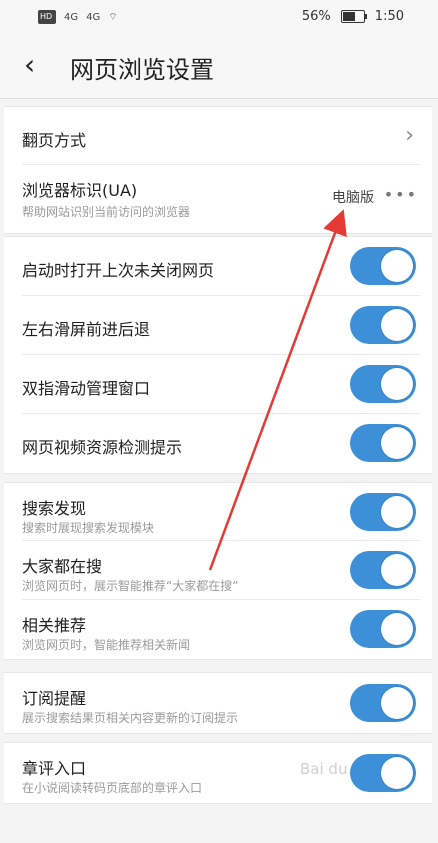 Image resolution: width=438 pixels, height=843 pixels. I want to click on row-label: 左右滑屏前进后退, so click(86, 329).